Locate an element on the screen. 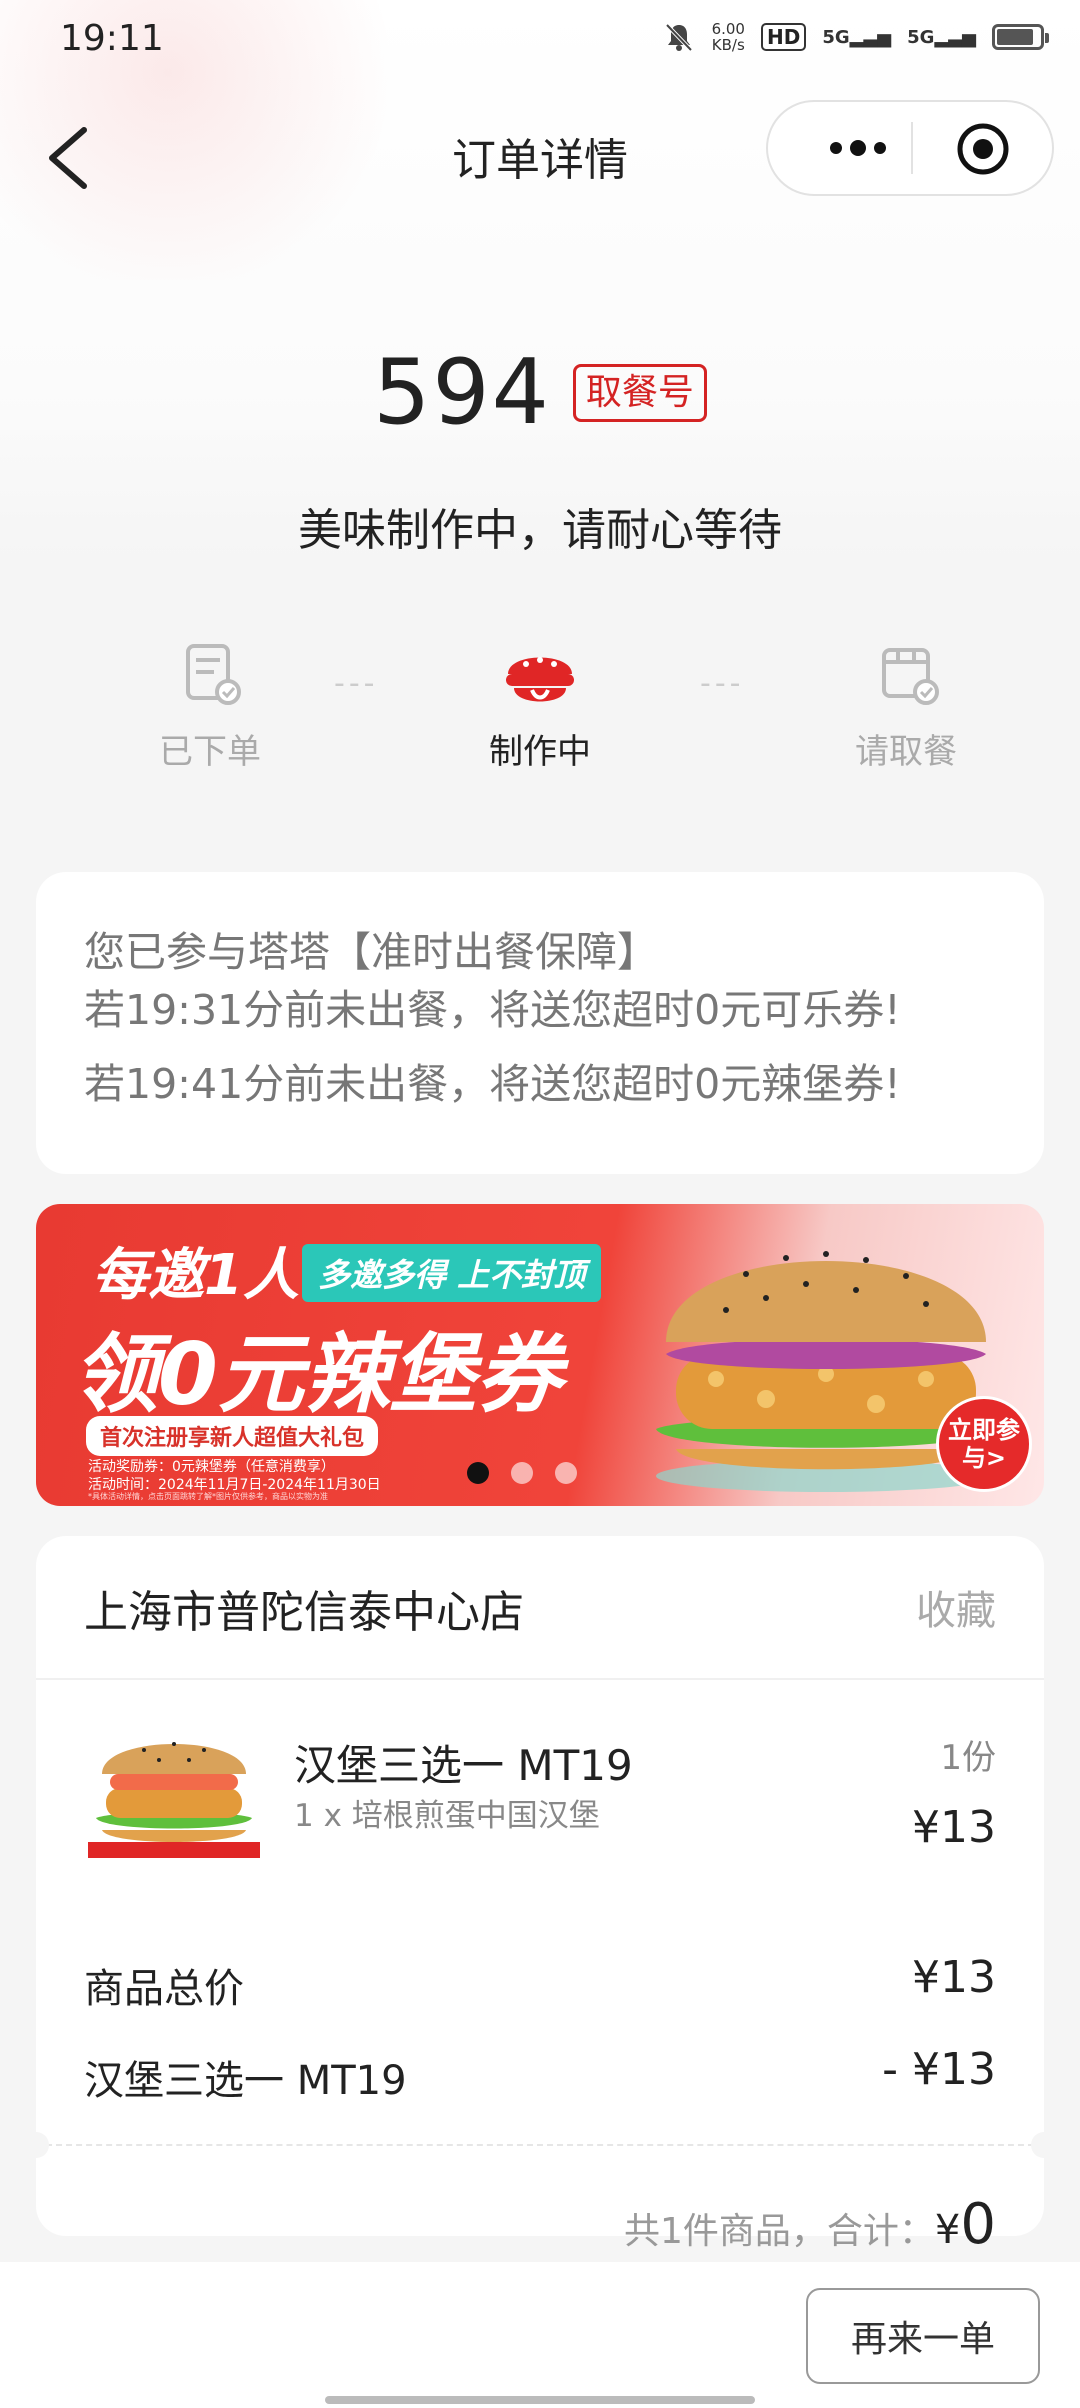 Image resolution: width=1080 pixels, height=2408 pixels. subtotal-value: ¥13 is located at coordinates (954, 1977).